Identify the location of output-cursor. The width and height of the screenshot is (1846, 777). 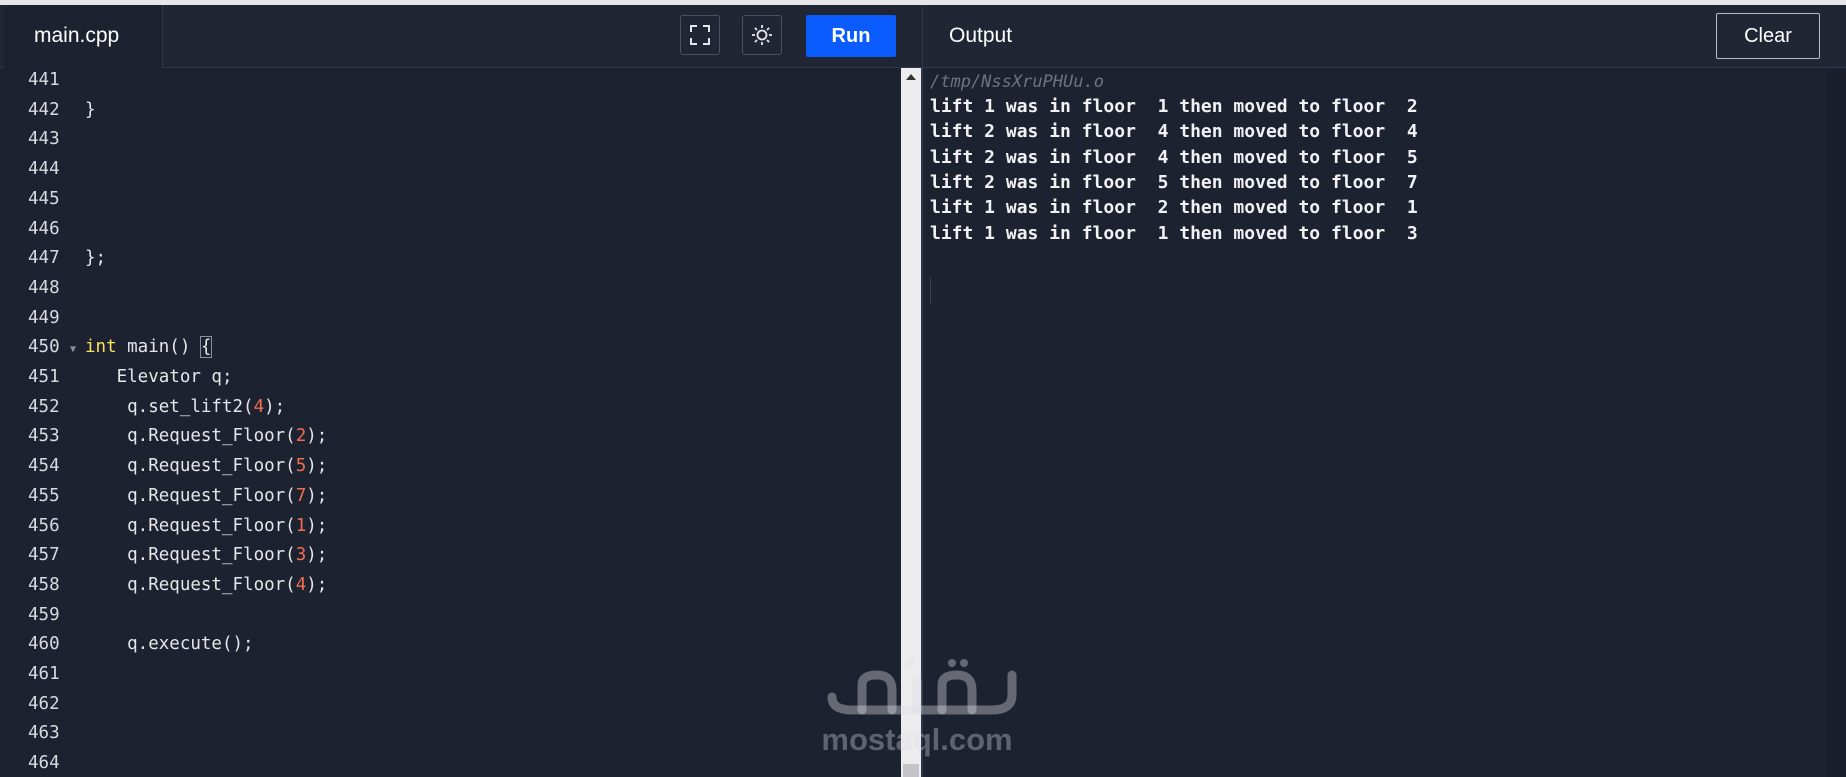
(930, 291).